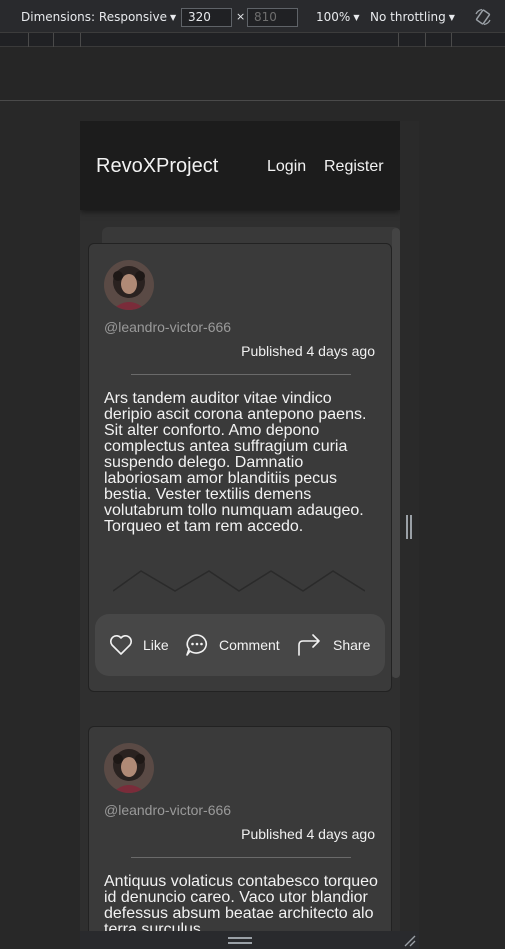 The image size is (505, 949). What do you see at coordinates (156, 645) in the screenshot?
I see `like-label: Like` at bounding box center [156, 645].